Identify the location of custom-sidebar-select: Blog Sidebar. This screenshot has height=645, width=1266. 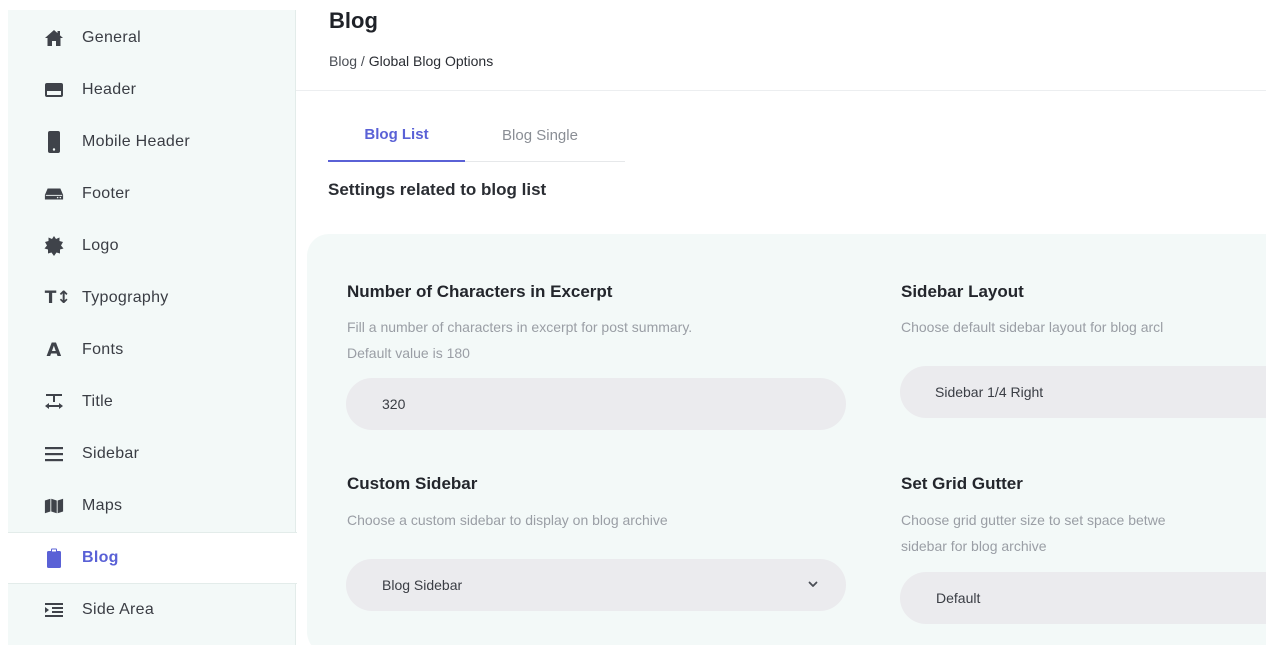
(596, 585).